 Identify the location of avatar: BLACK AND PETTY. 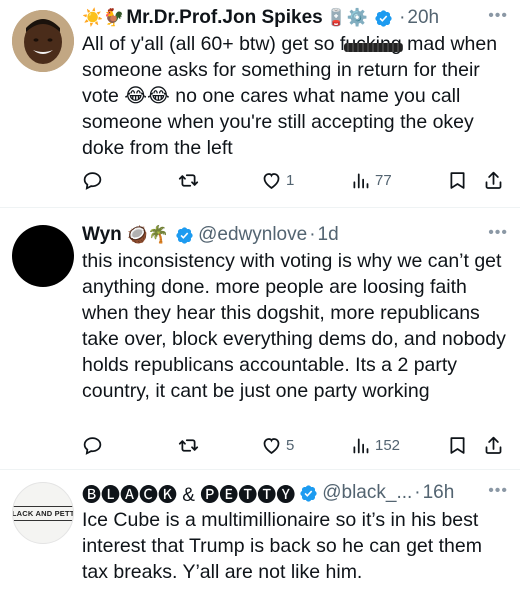
(43, 513).